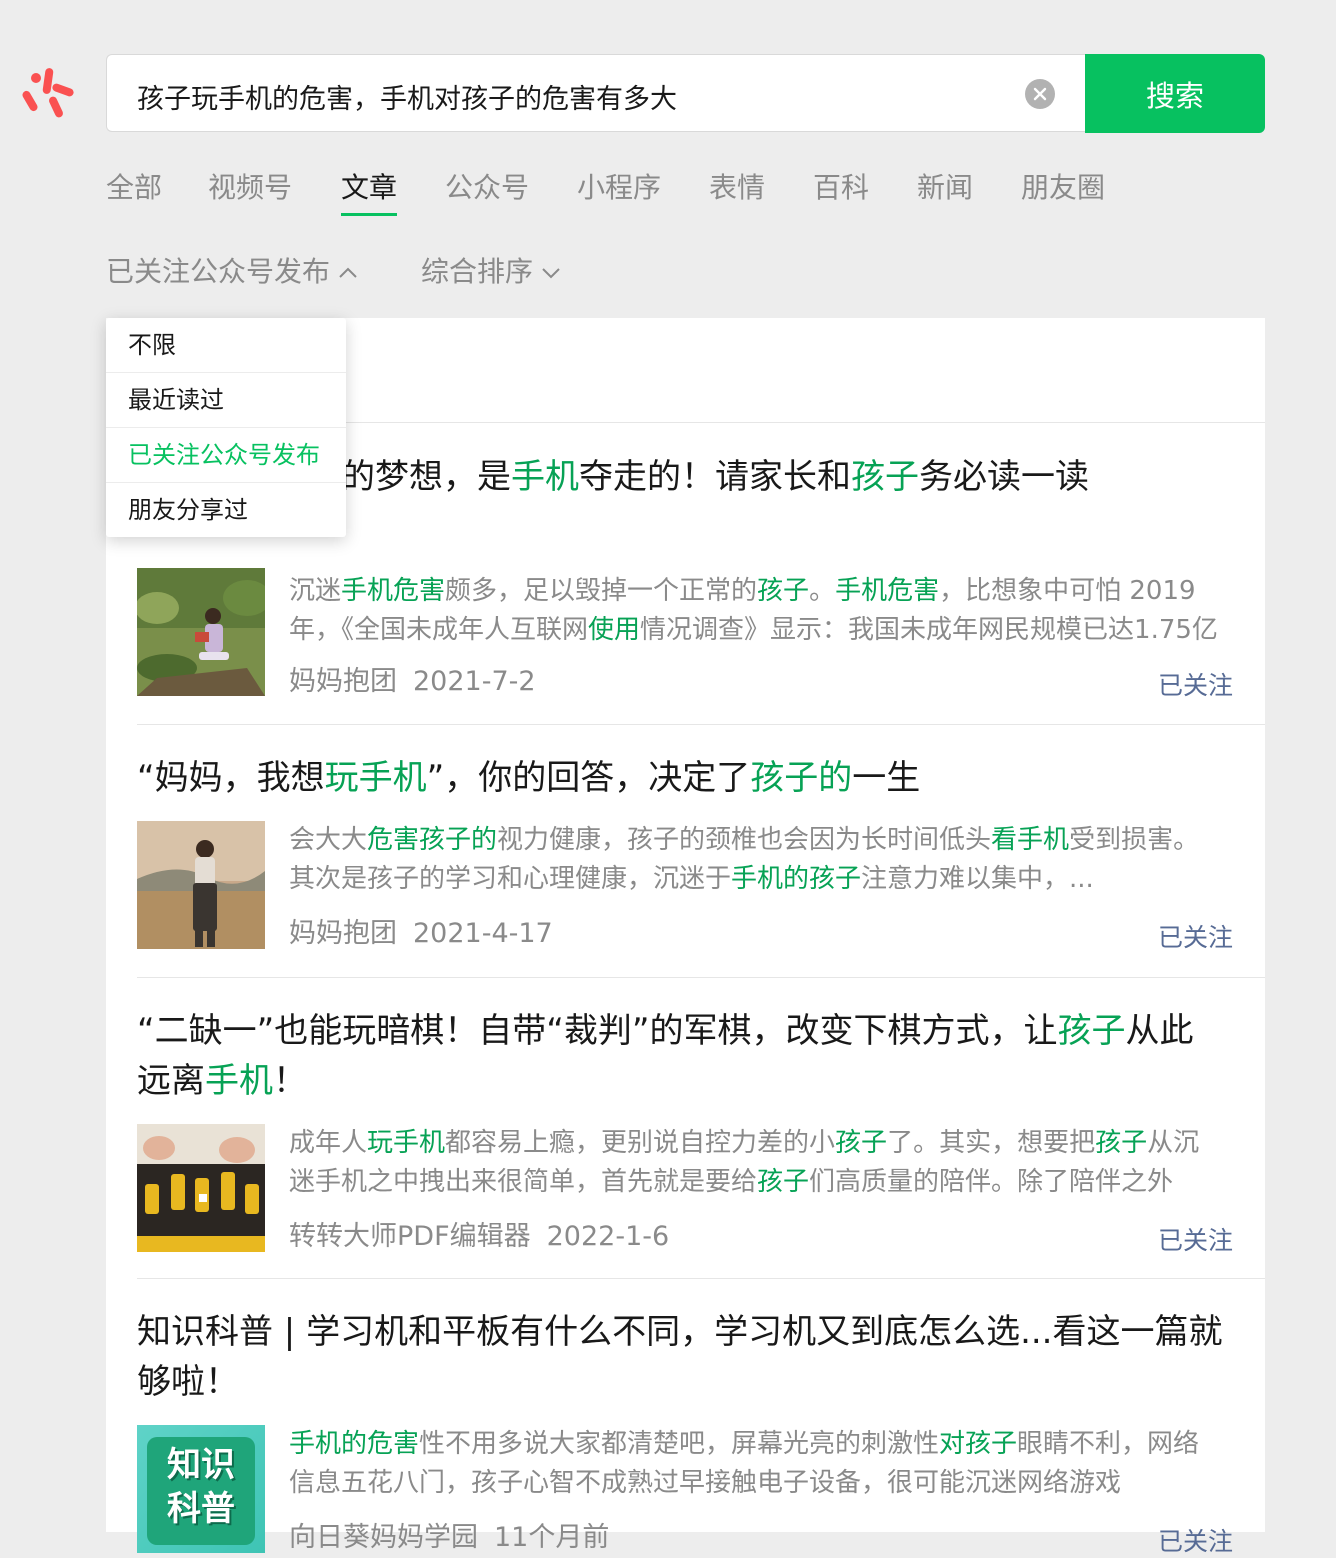  Describe the element at coordinates (744, 840) in the screenshot. I see `text-segment: 视力健康，孩子的颈椎也会因为长时间低头` at that location.